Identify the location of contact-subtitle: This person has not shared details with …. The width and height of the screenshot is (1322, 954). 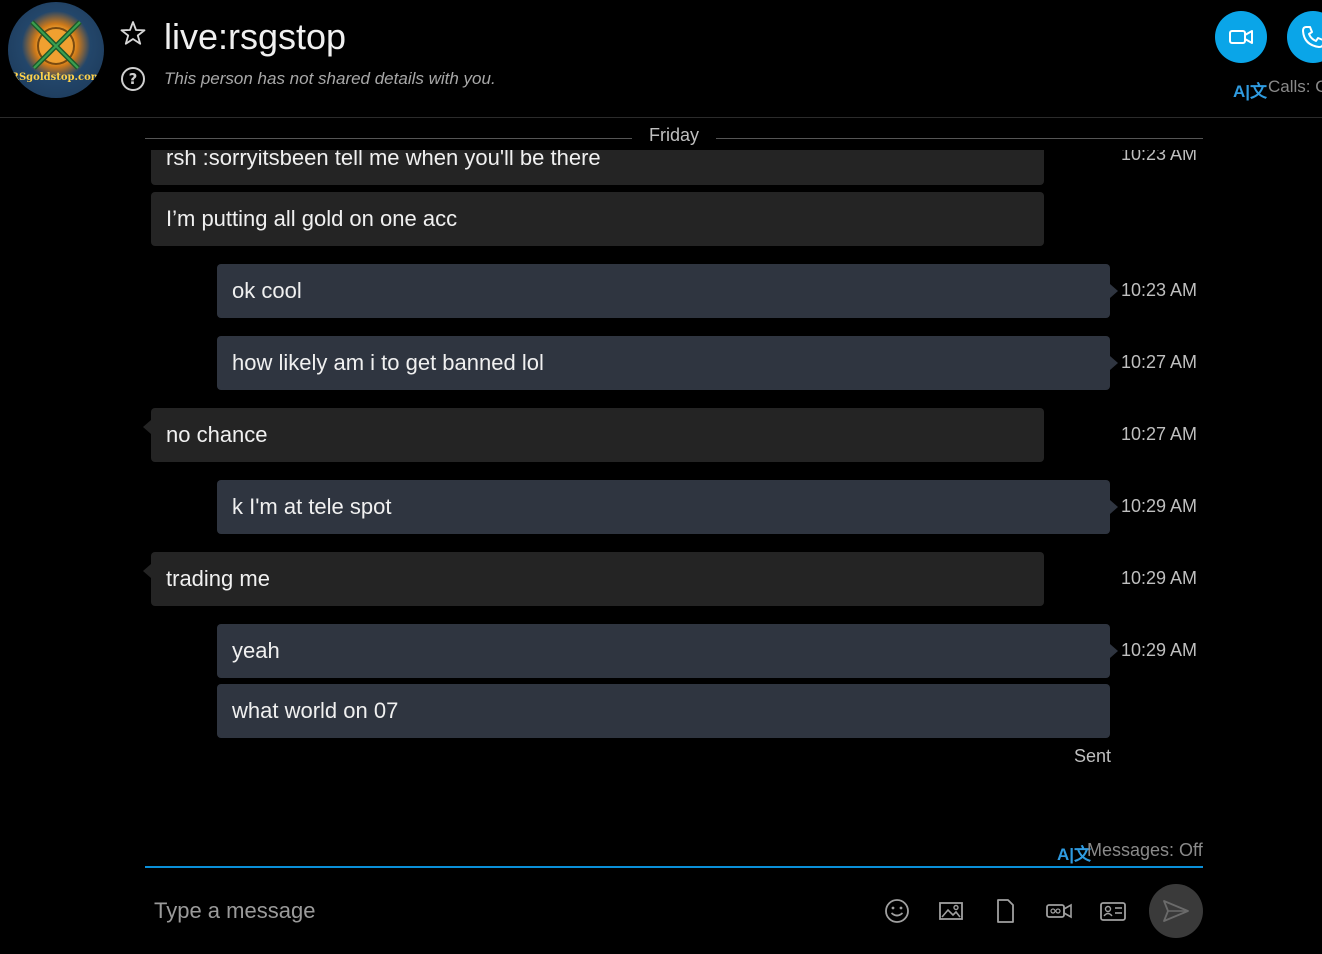
(330, 78).